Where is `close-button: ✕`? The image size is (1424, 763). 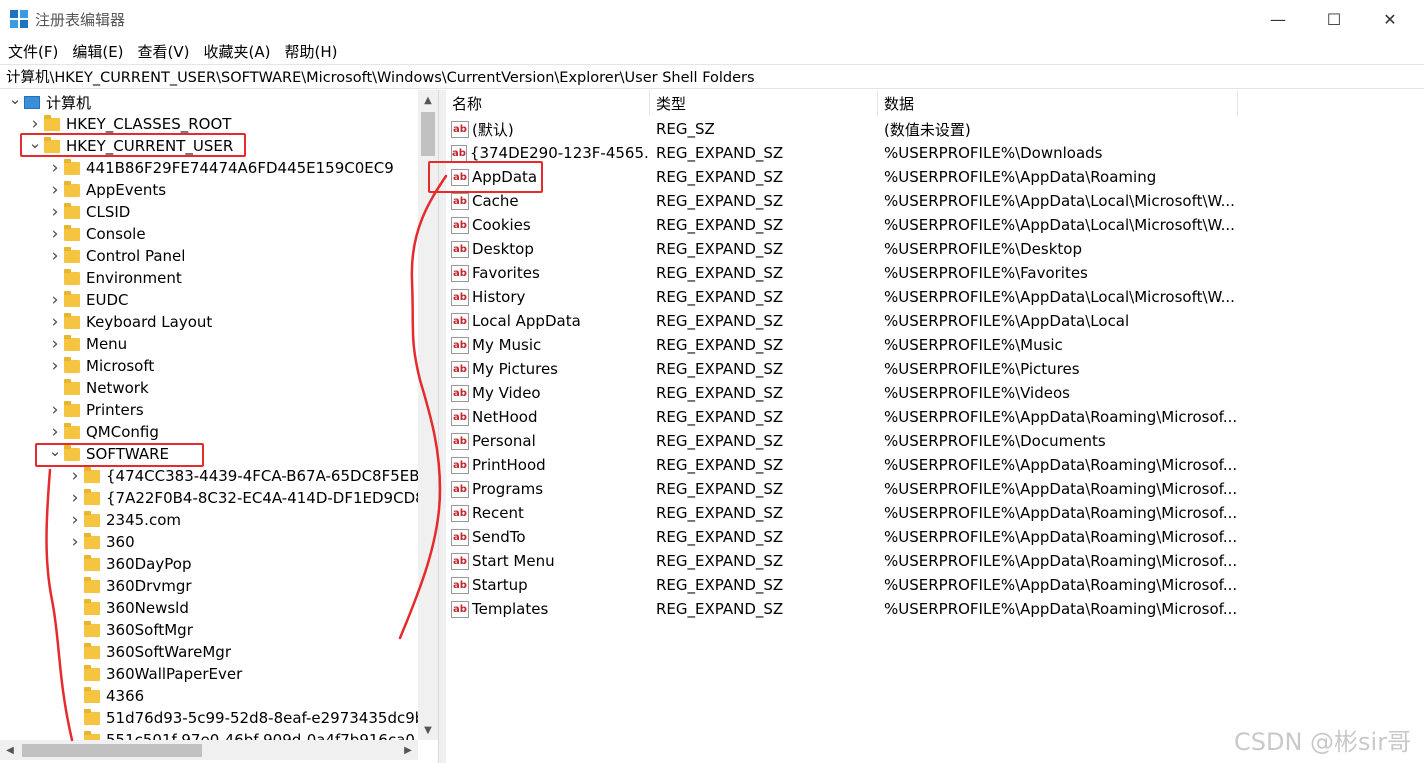
close-button: ✕ is located at coordinates (1390, 19).